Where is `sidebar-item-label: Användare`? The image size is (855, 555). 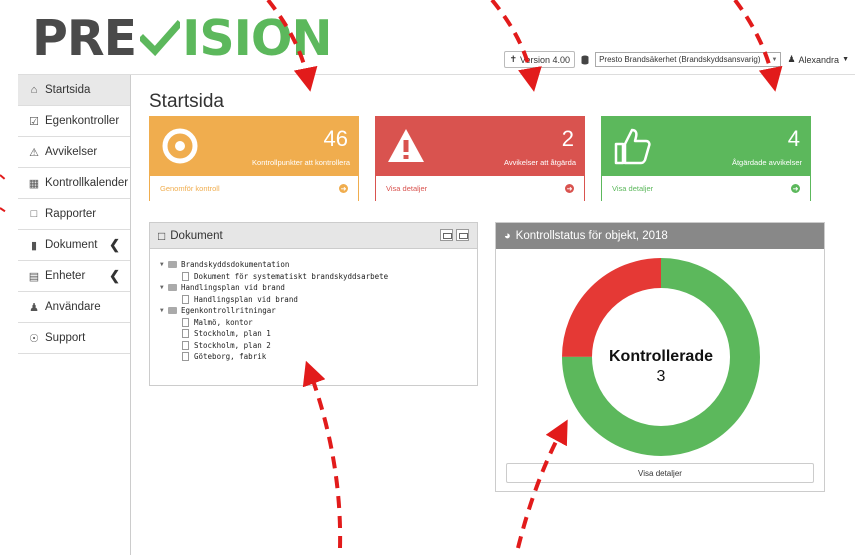
sidebar-item-label: Användare is located at coordinates (73, 307).